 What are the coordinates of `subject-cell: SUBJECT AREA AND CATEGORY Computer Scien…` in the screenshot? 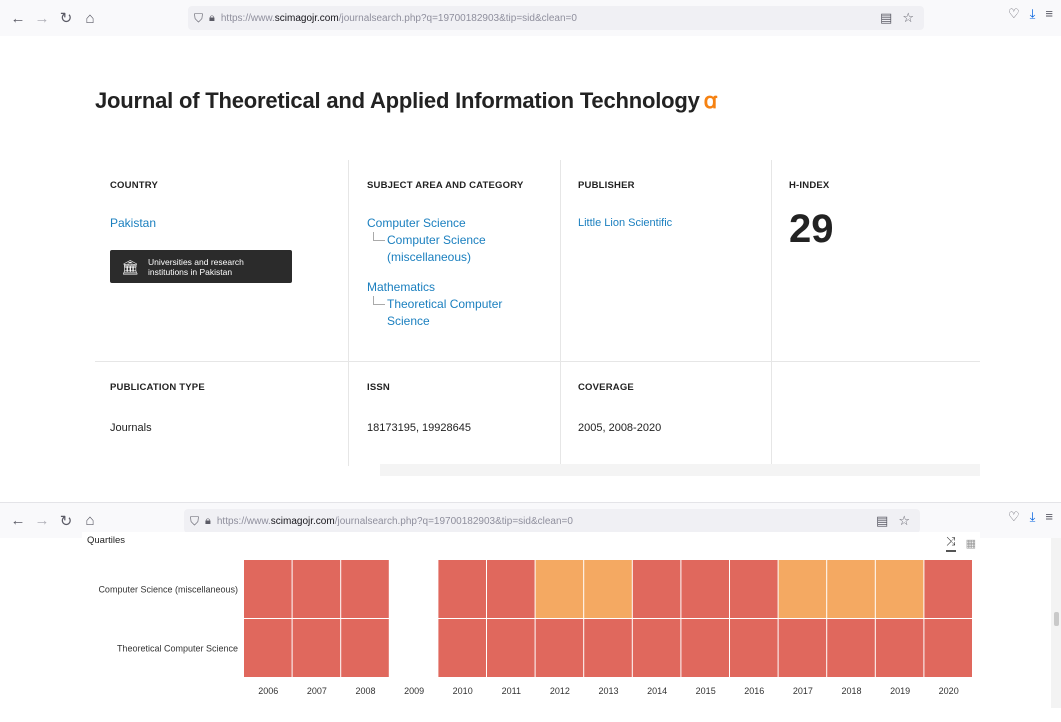 It's located at (457, 255).